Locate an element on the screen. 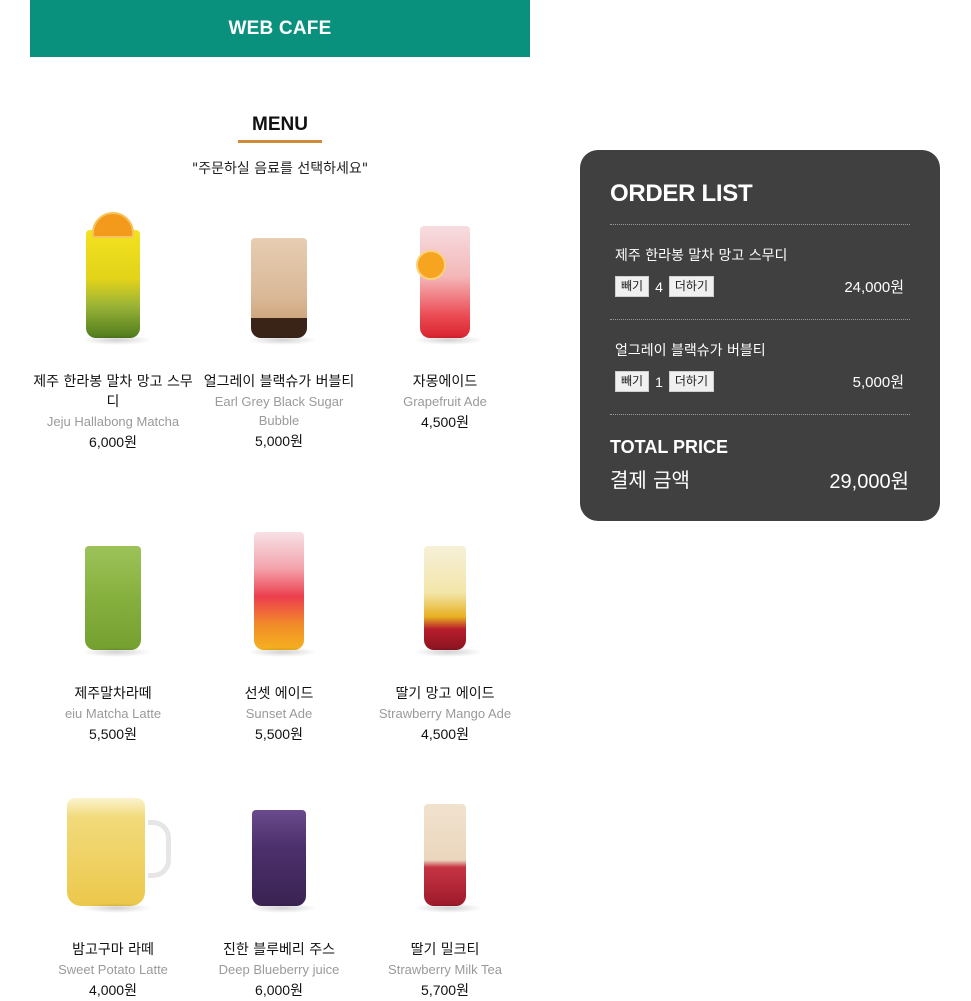 Image resolution: width=971 pixels, height=1001 pixels. order-item-controls: 빼기 4 더하기 is located at coordinates (665, 286).